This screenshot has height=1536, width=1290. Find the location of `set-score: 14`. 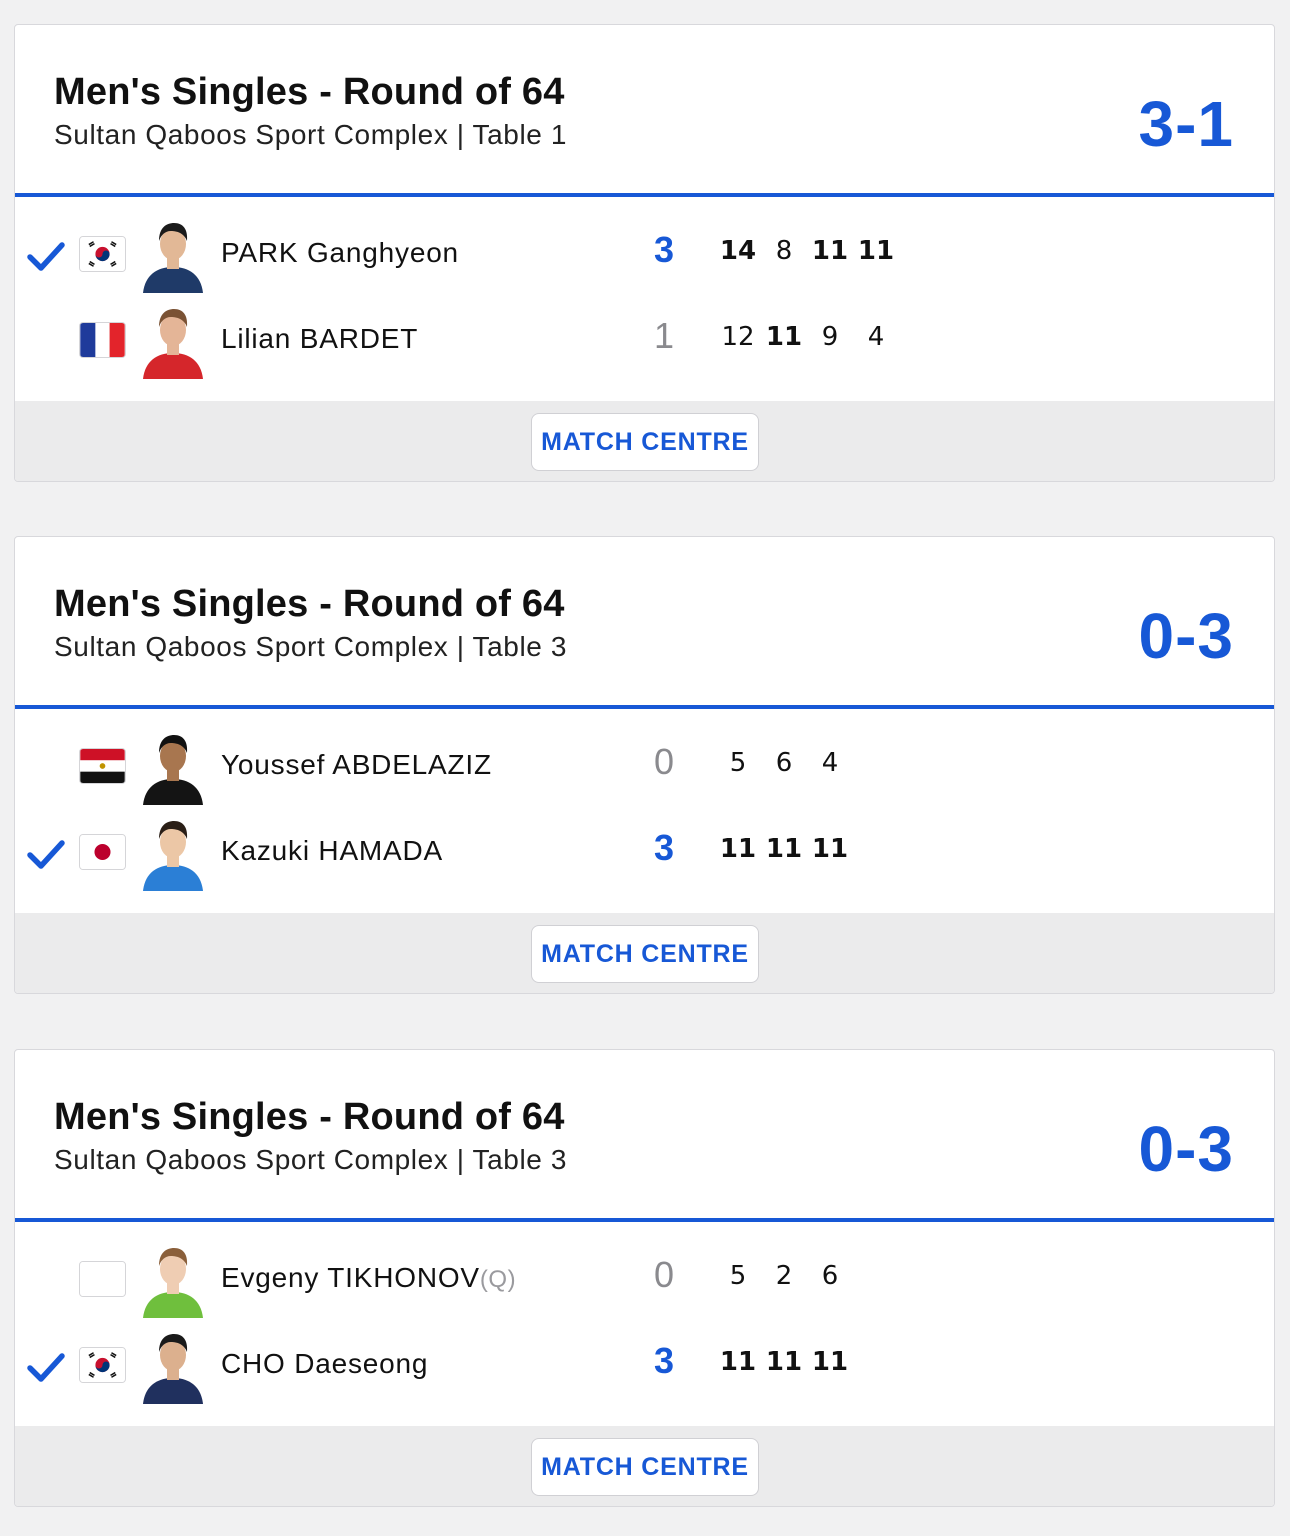

set-score: 14 is located at coordinates (738, 251).